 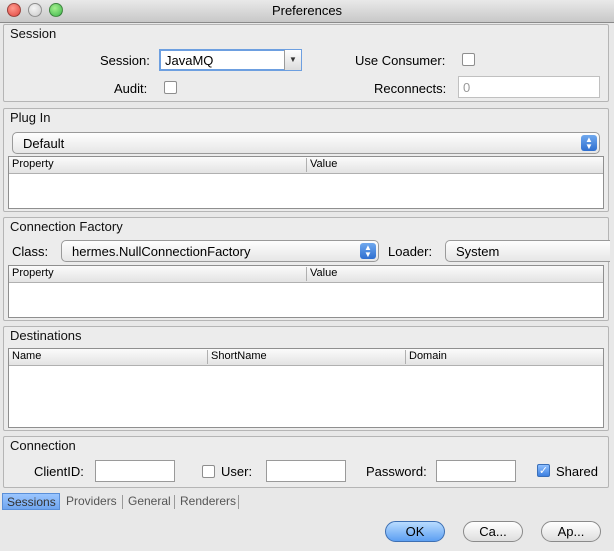 I want to click on plugin-properties-table: Property Value, so click(x=306, y=182).